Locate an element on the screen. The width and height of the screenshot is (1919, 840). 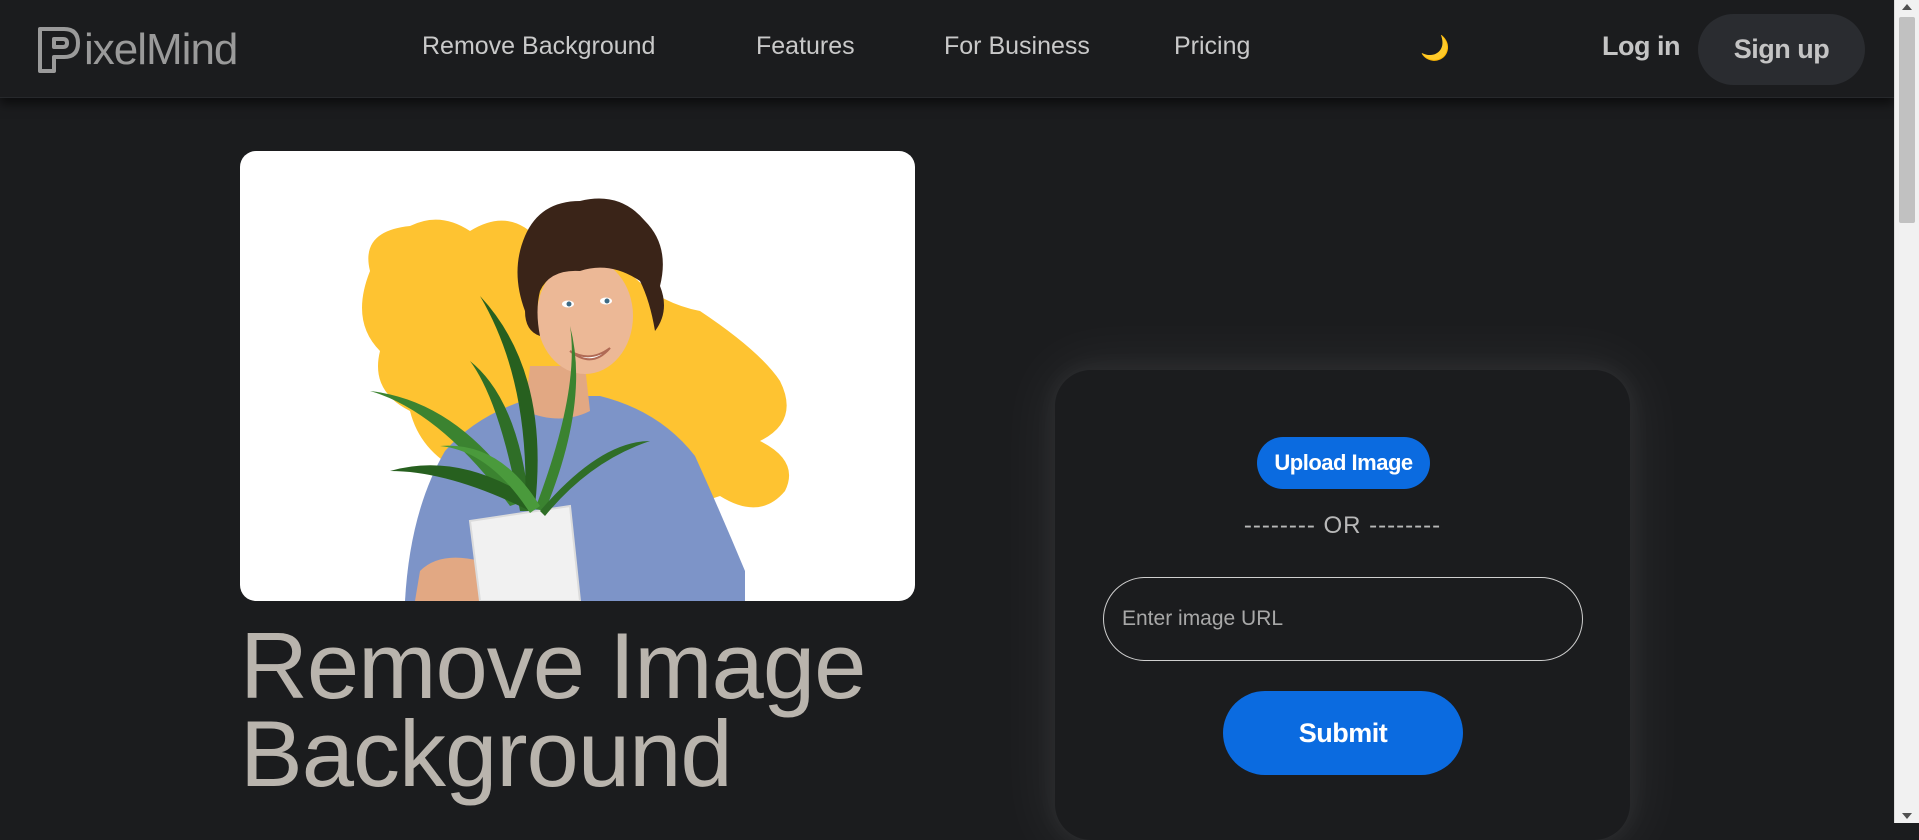
login-button: Log in is located at coordinates (1641, 46).